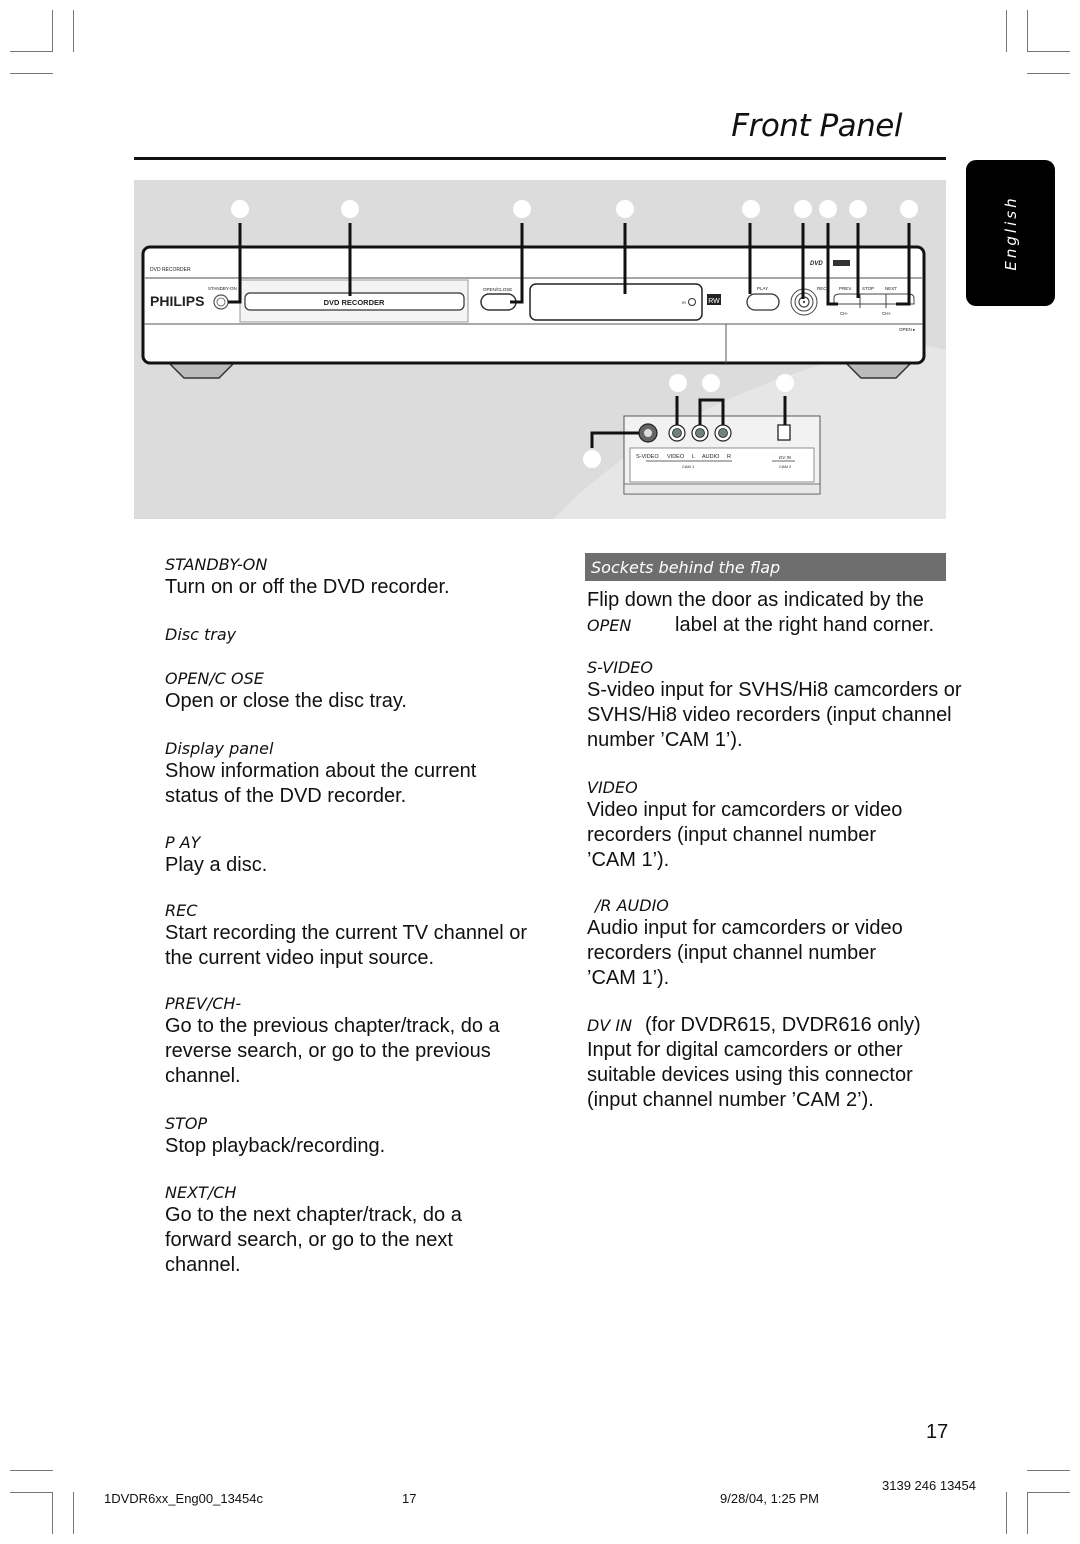  What do you see at coordinates (804, 302) in the screenshot?
I see `rec-button-center` at bounding box center [804, 302].